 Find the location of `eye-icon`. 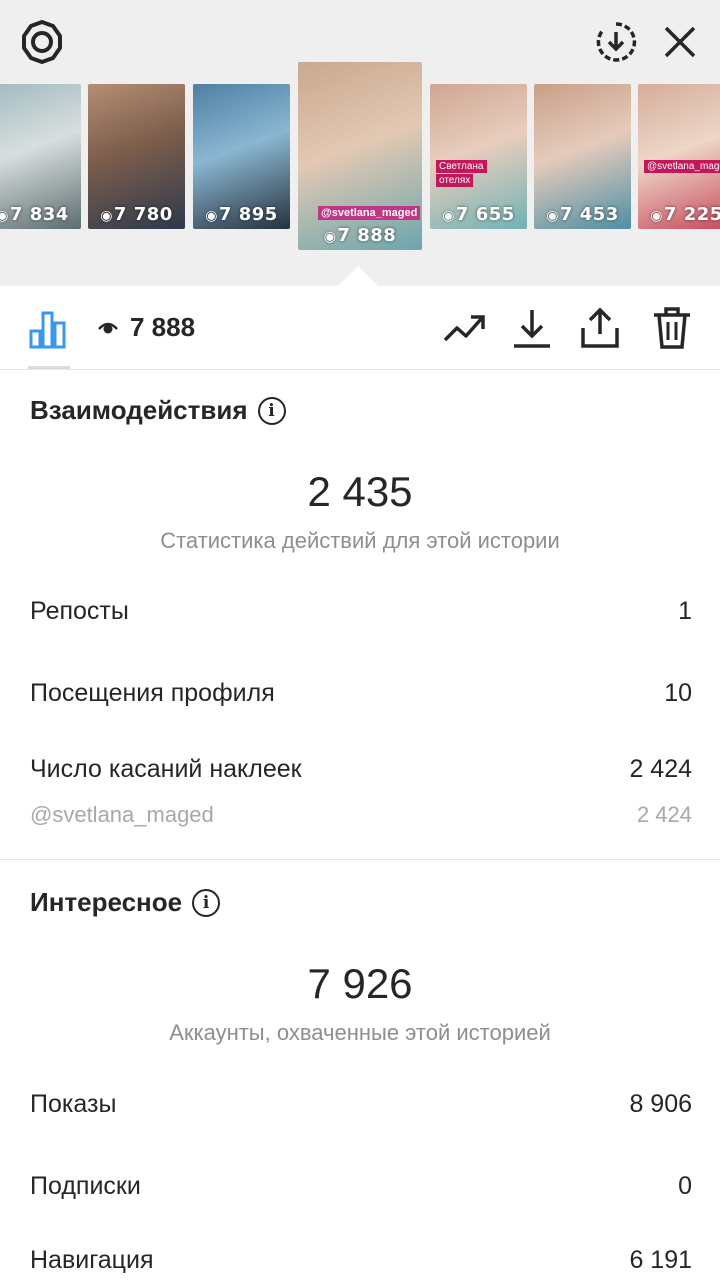

eye-icon is located at coordinates (108, 327).